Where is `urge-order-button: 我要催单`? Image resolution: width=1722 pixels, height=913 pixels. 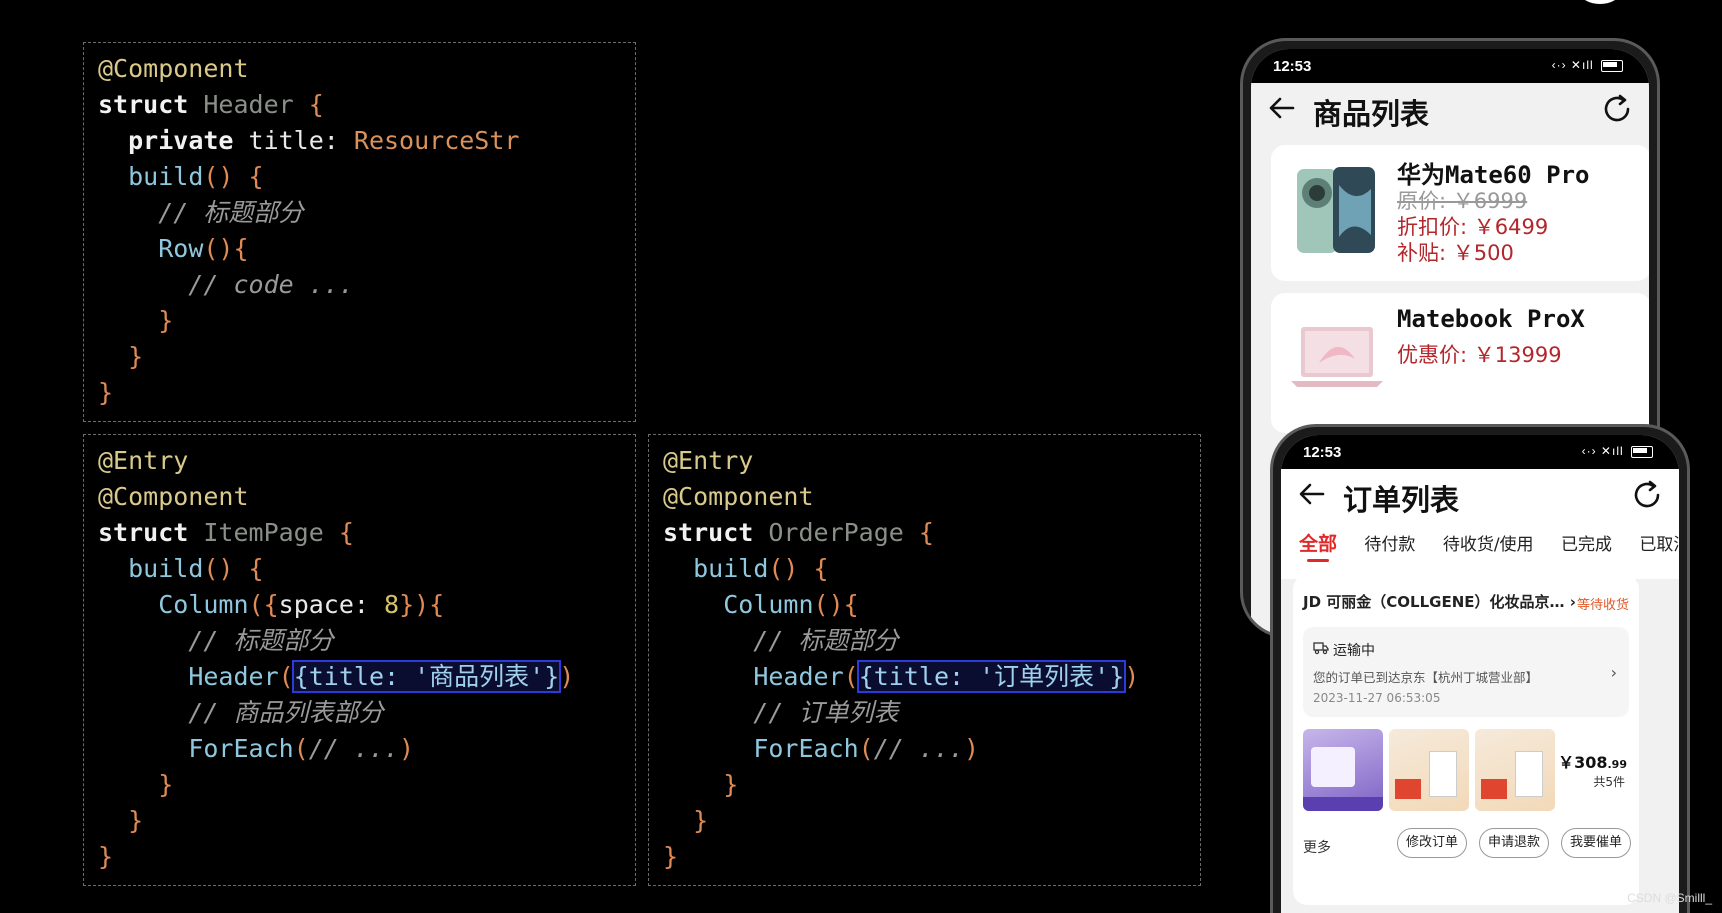 urge-order-button: 我要催单 is located at coordinates (1596, 843).